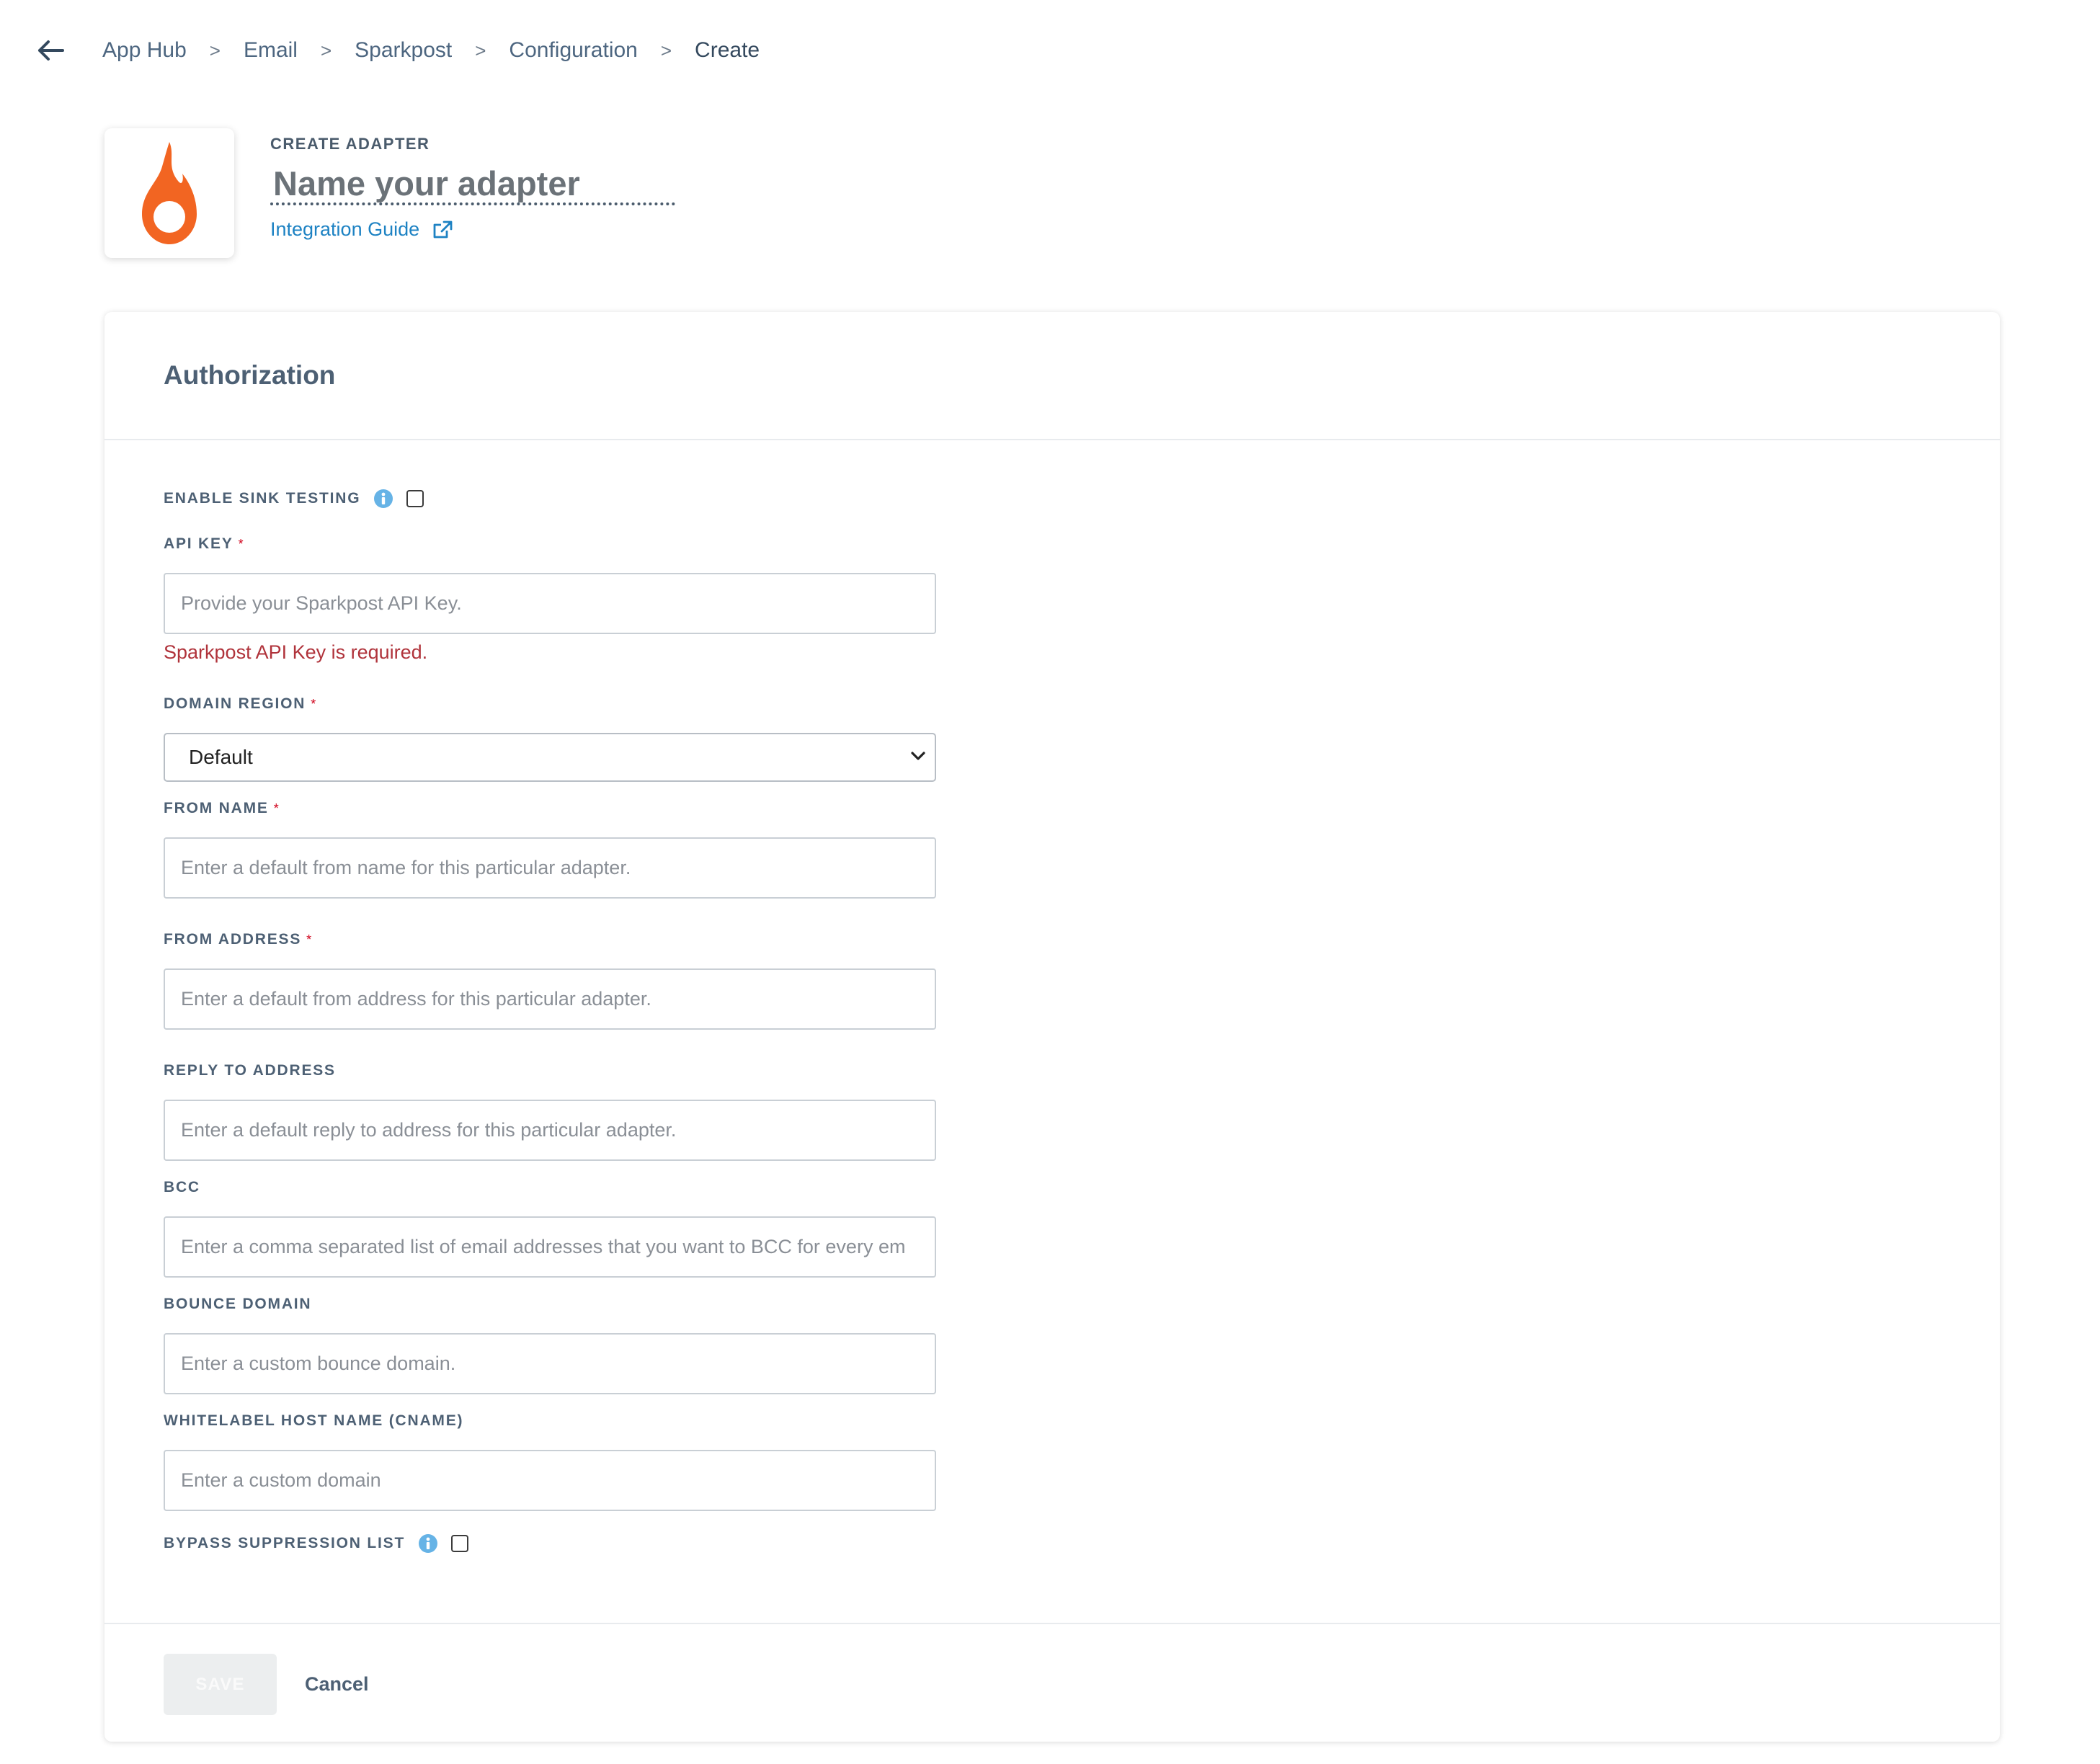 This screenshot has width=2100, height=1764. I want to click on create-adapter-eyebrow: CREATE ADAPTER, so click(350, 144).